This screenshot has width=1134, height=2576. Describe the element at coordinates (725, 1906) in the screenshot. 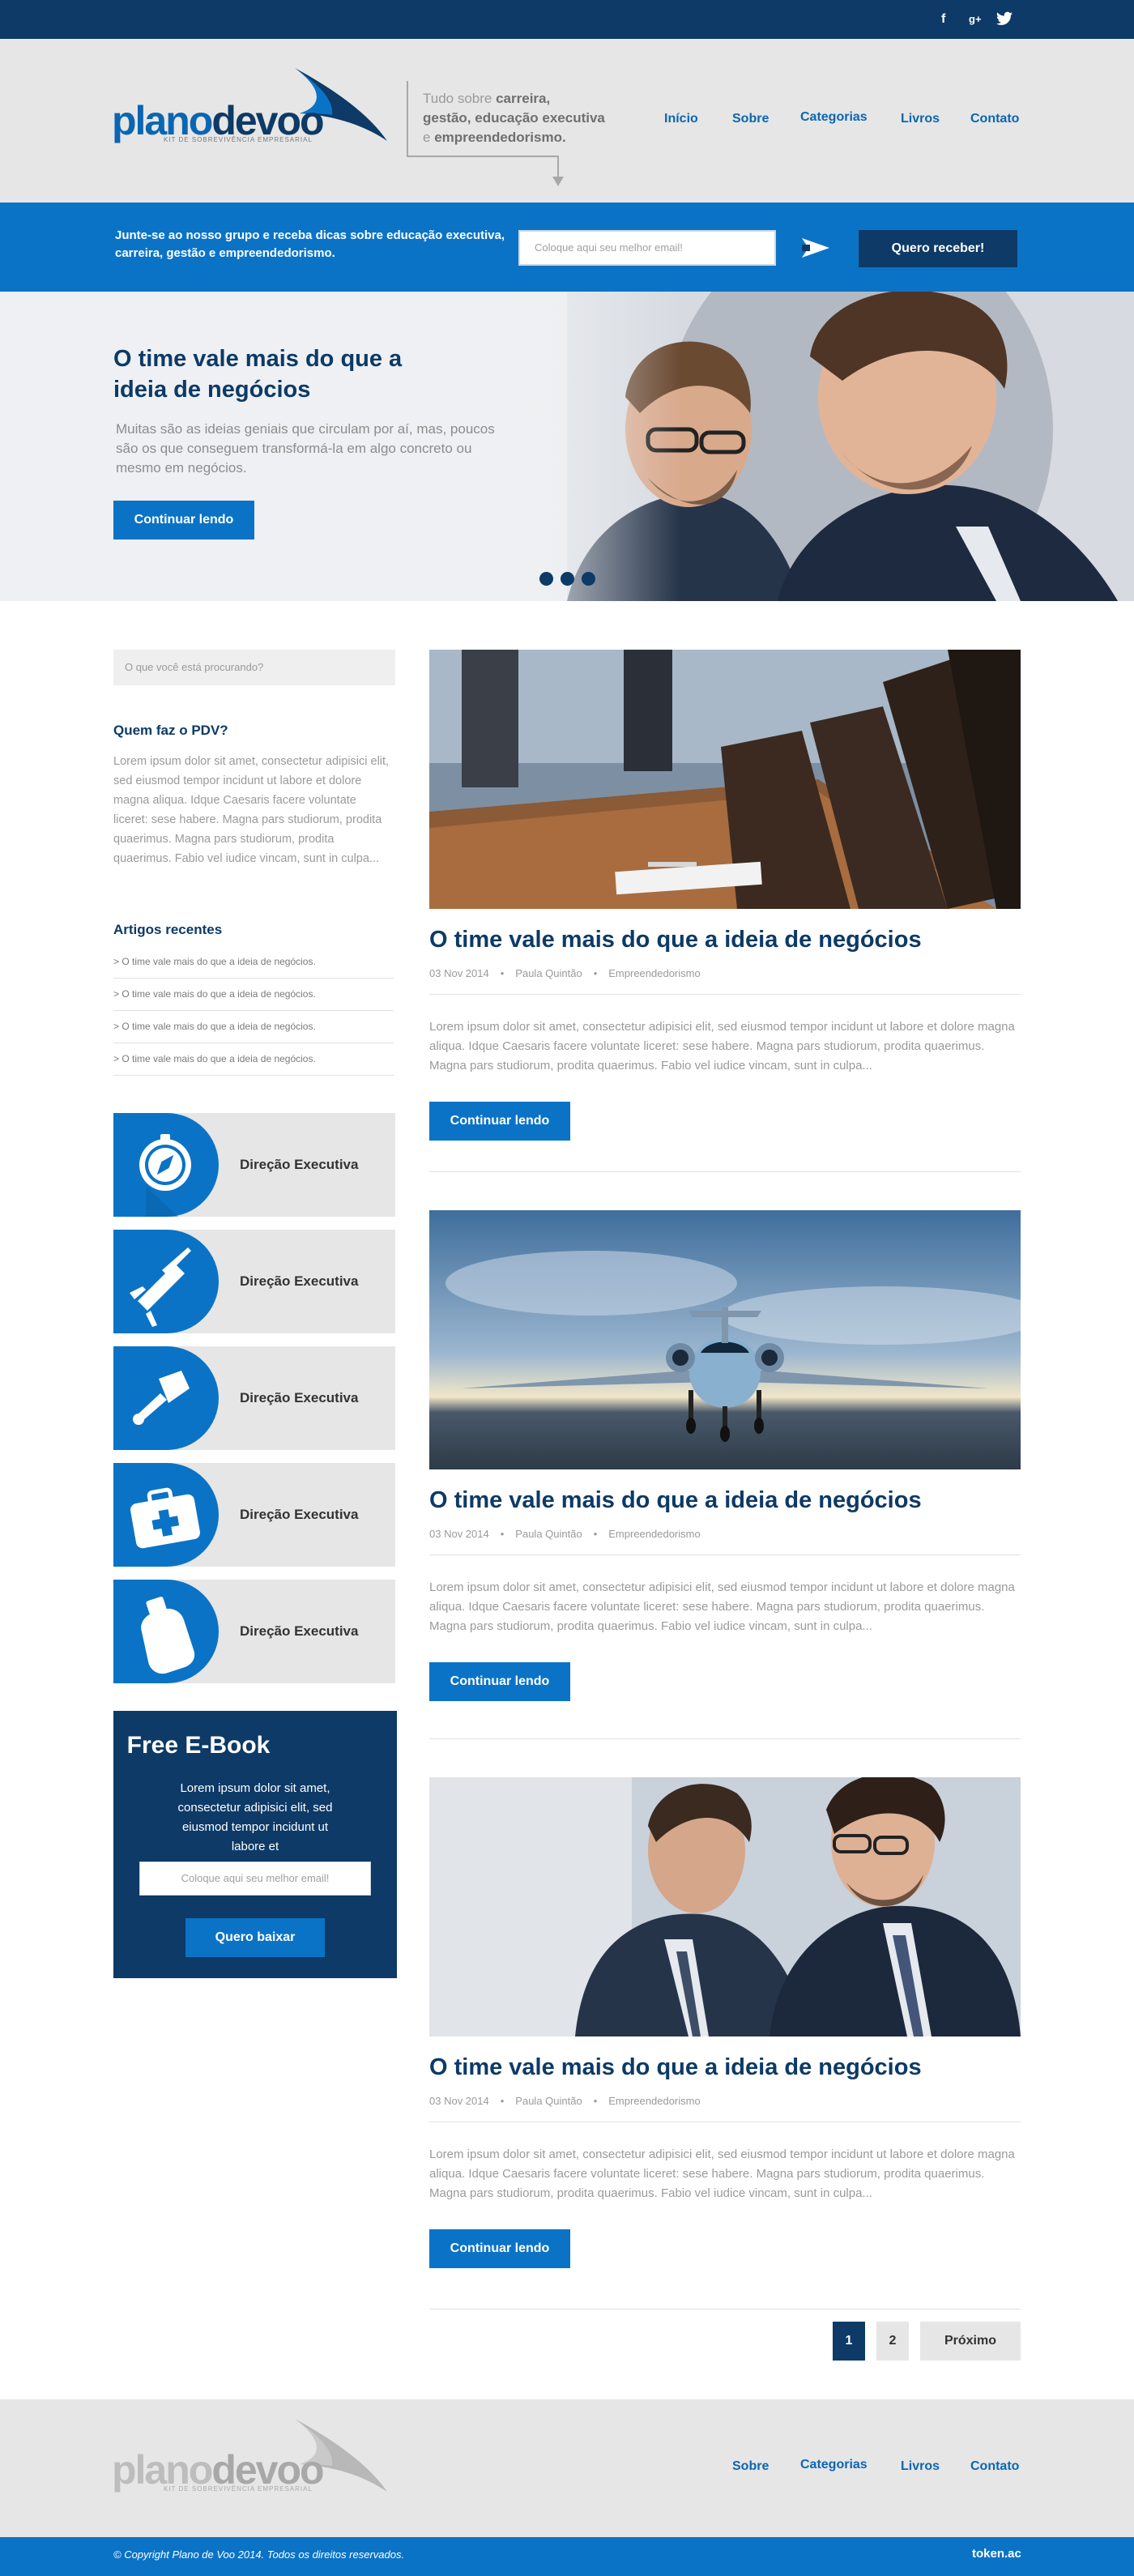

I see `businessmen-photo` at that location.